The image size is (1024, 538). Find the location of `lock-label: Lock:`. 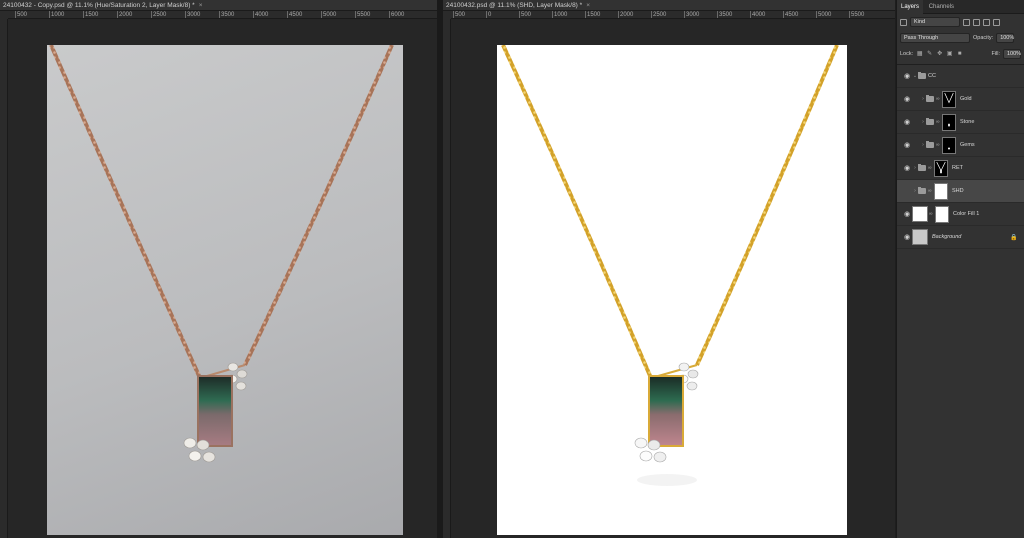

lock-label: Lock: is located at coordinates (907, 54).